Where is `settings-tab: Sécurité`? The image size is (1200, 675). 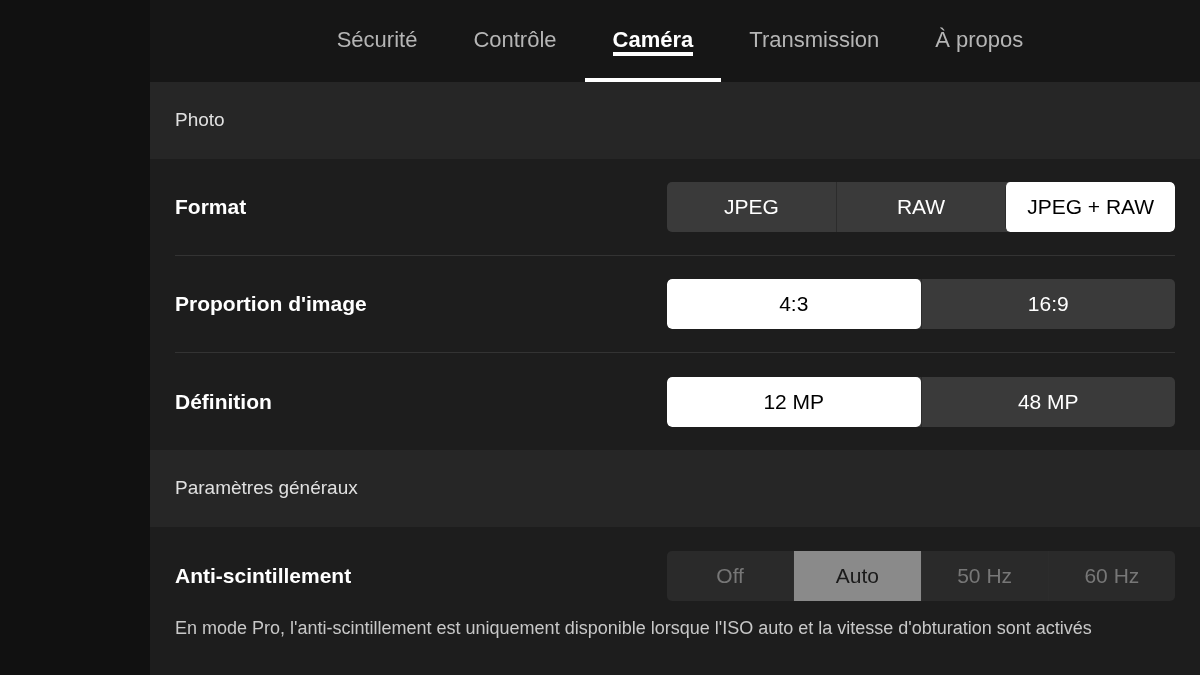 settings-tab: Sécurité is located at coordinates (377, 41).